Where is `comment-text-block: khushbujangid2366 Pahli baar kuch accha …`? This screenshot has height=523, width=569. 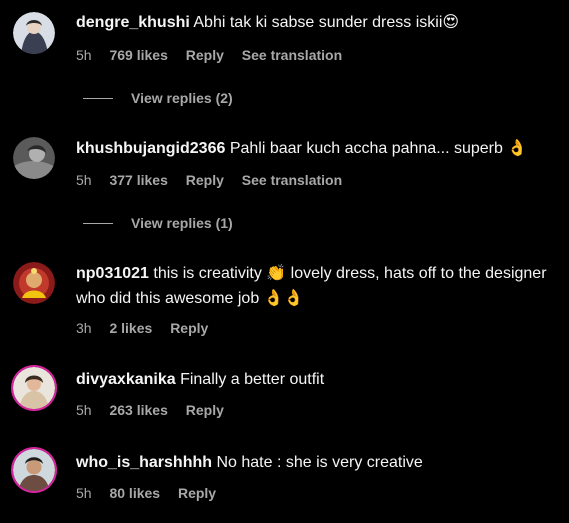
comment-text-block: khushbujangid2366 Pahli baar kuch accha … is located at coordinates (315, 148).